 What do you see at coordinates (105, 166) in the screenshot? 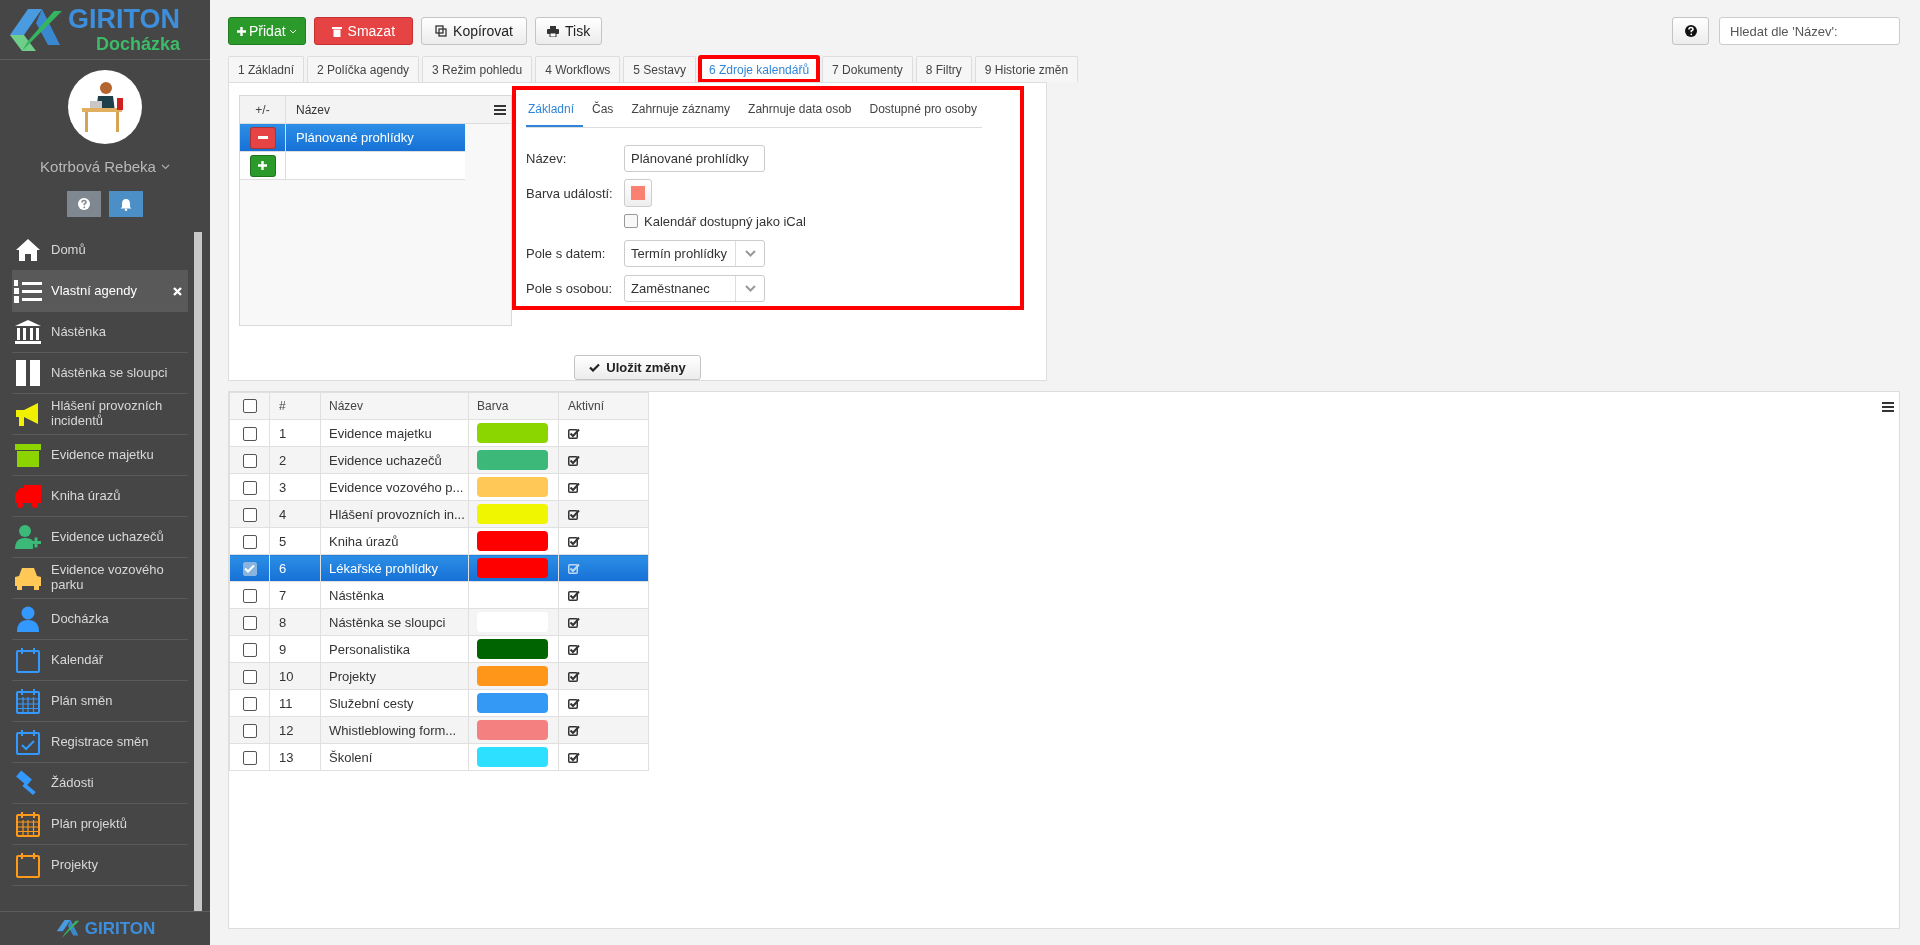
I see `user-menu: Kotrbová Rebeka` at bounding box center [105, 166].